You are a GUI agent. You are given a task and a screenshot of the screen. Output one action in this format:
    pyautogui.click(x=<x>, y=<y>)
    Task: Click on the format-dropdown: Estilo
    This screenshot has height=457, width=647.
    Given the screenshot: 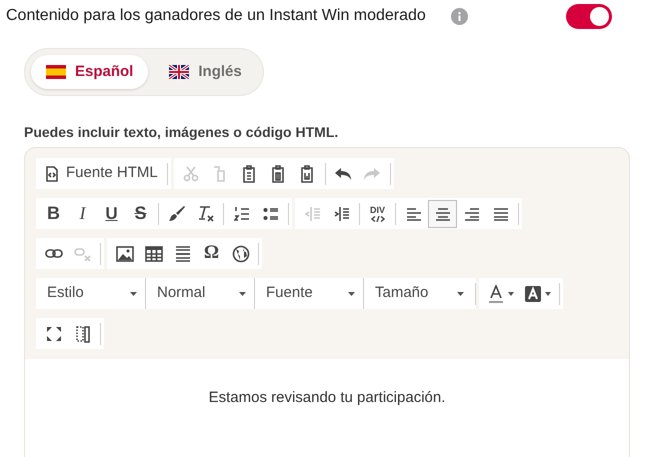 What is the action you would take?
    pyautogui.click(x=90, y=293)
    